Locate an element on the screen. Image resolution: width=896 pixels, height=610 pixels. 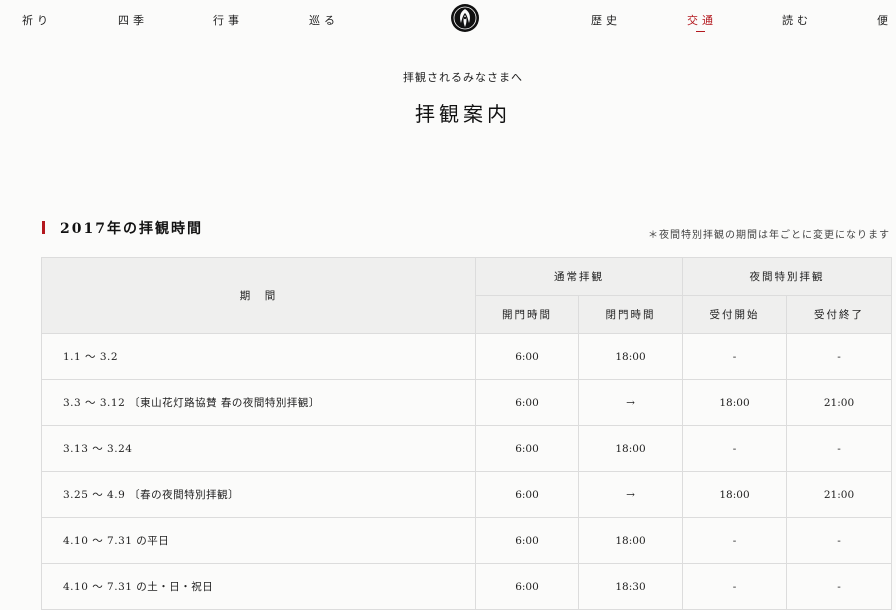
nav-item-yomu: 読む is located at coordinates (797, 20).